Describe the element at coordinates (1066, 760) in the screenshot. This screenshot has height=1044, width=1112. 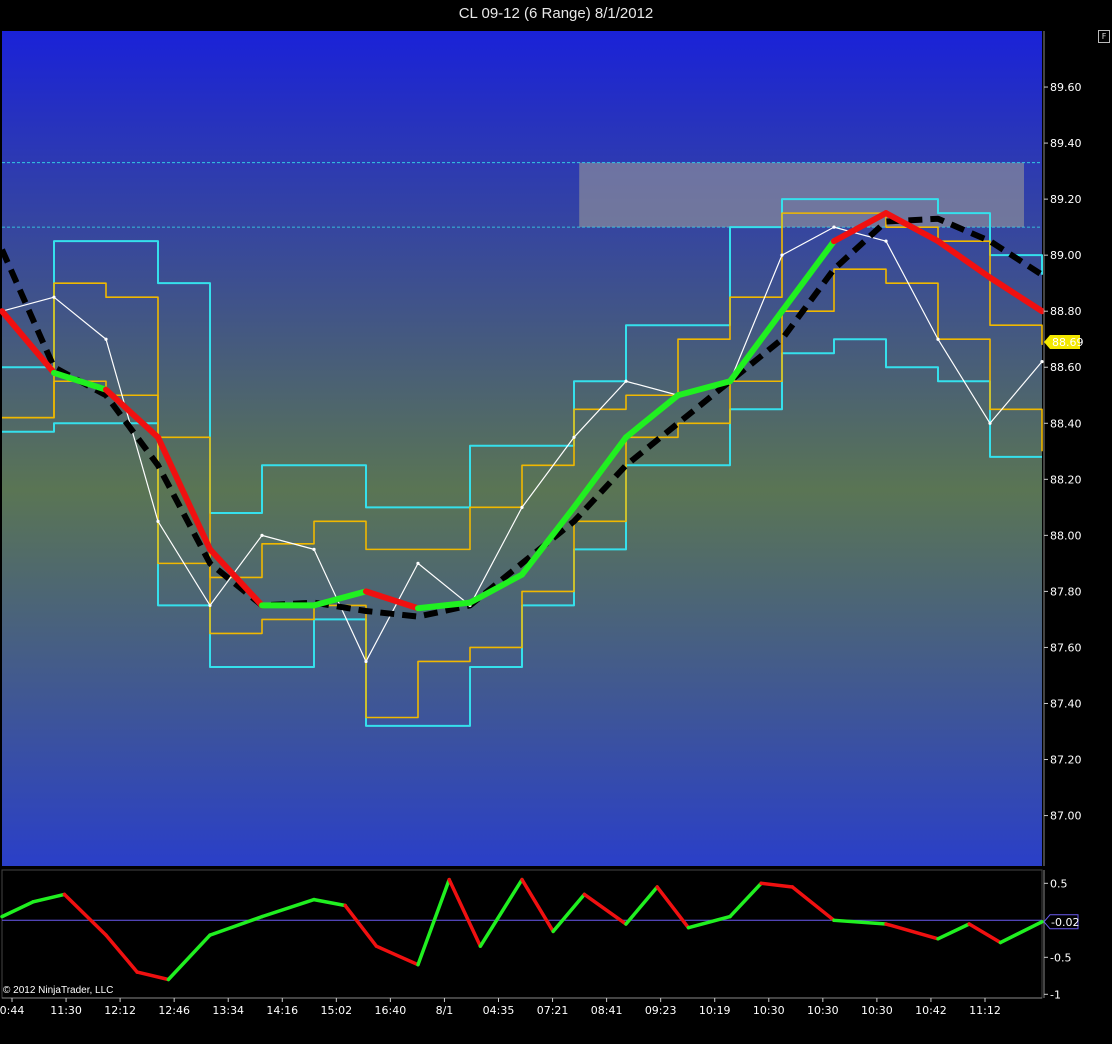
I see `price-tick-label: 87.20` at that location.